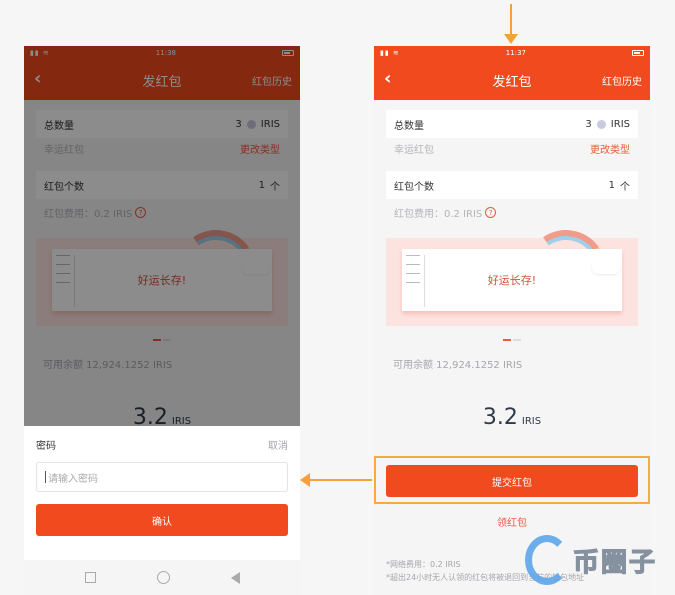  Describe the element at coordinates (235, 577) in the screenshot. I see `back-nav-icon` at that location.